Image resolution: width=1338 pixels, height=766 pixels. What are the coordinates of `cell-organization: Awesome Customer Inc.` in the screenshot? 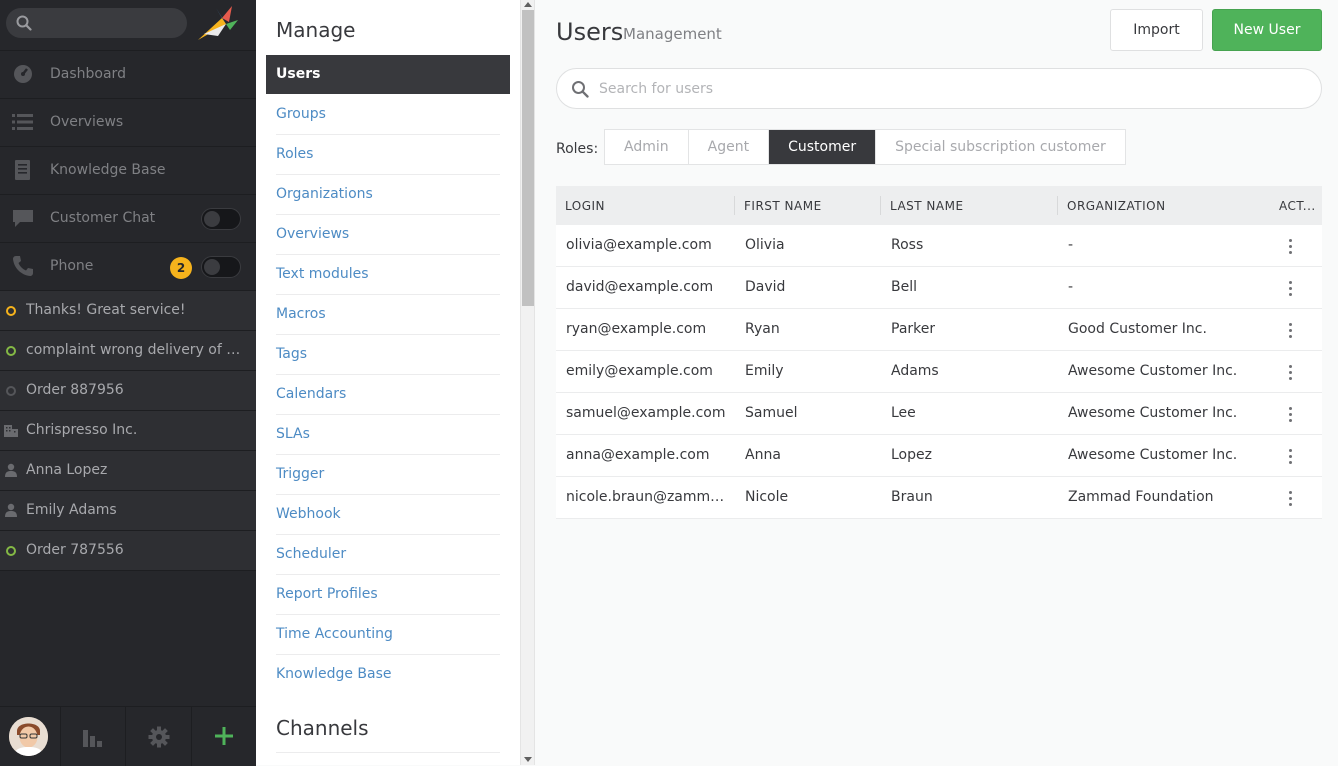 It's located at (1153, 455).